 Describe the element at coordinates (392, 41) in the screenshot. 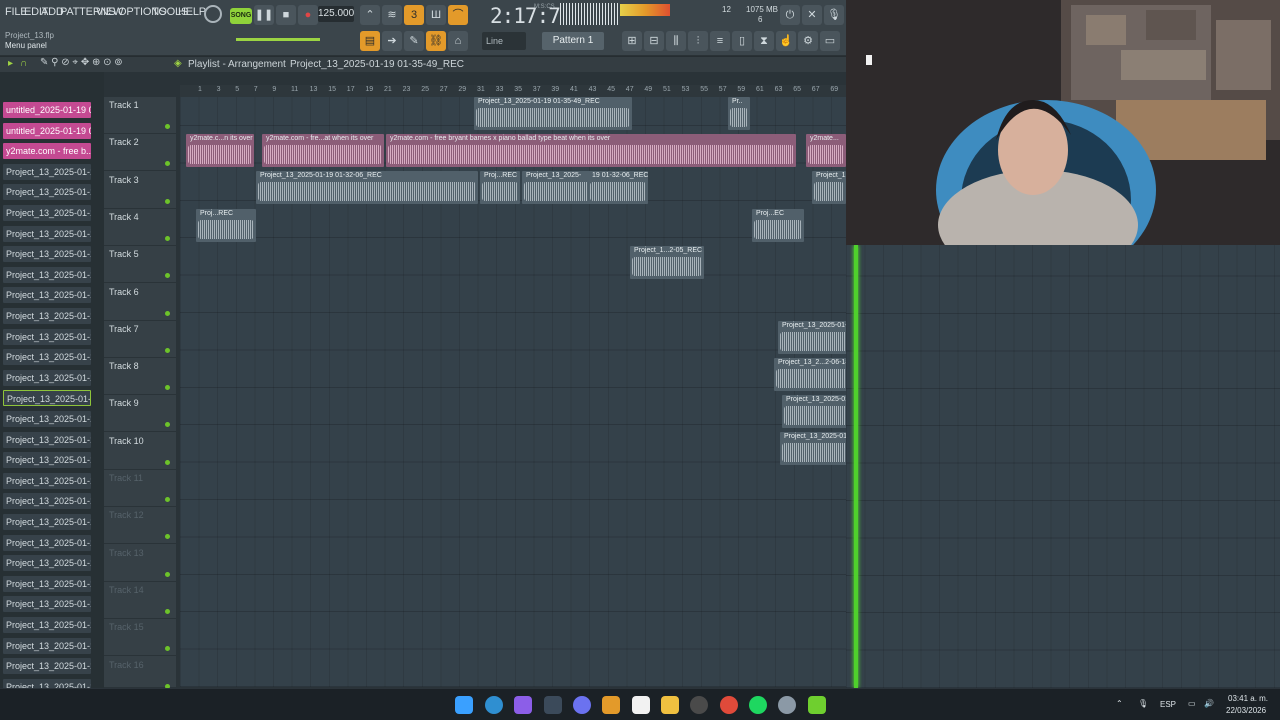

I see `arrow-icon: ➔` at that location.